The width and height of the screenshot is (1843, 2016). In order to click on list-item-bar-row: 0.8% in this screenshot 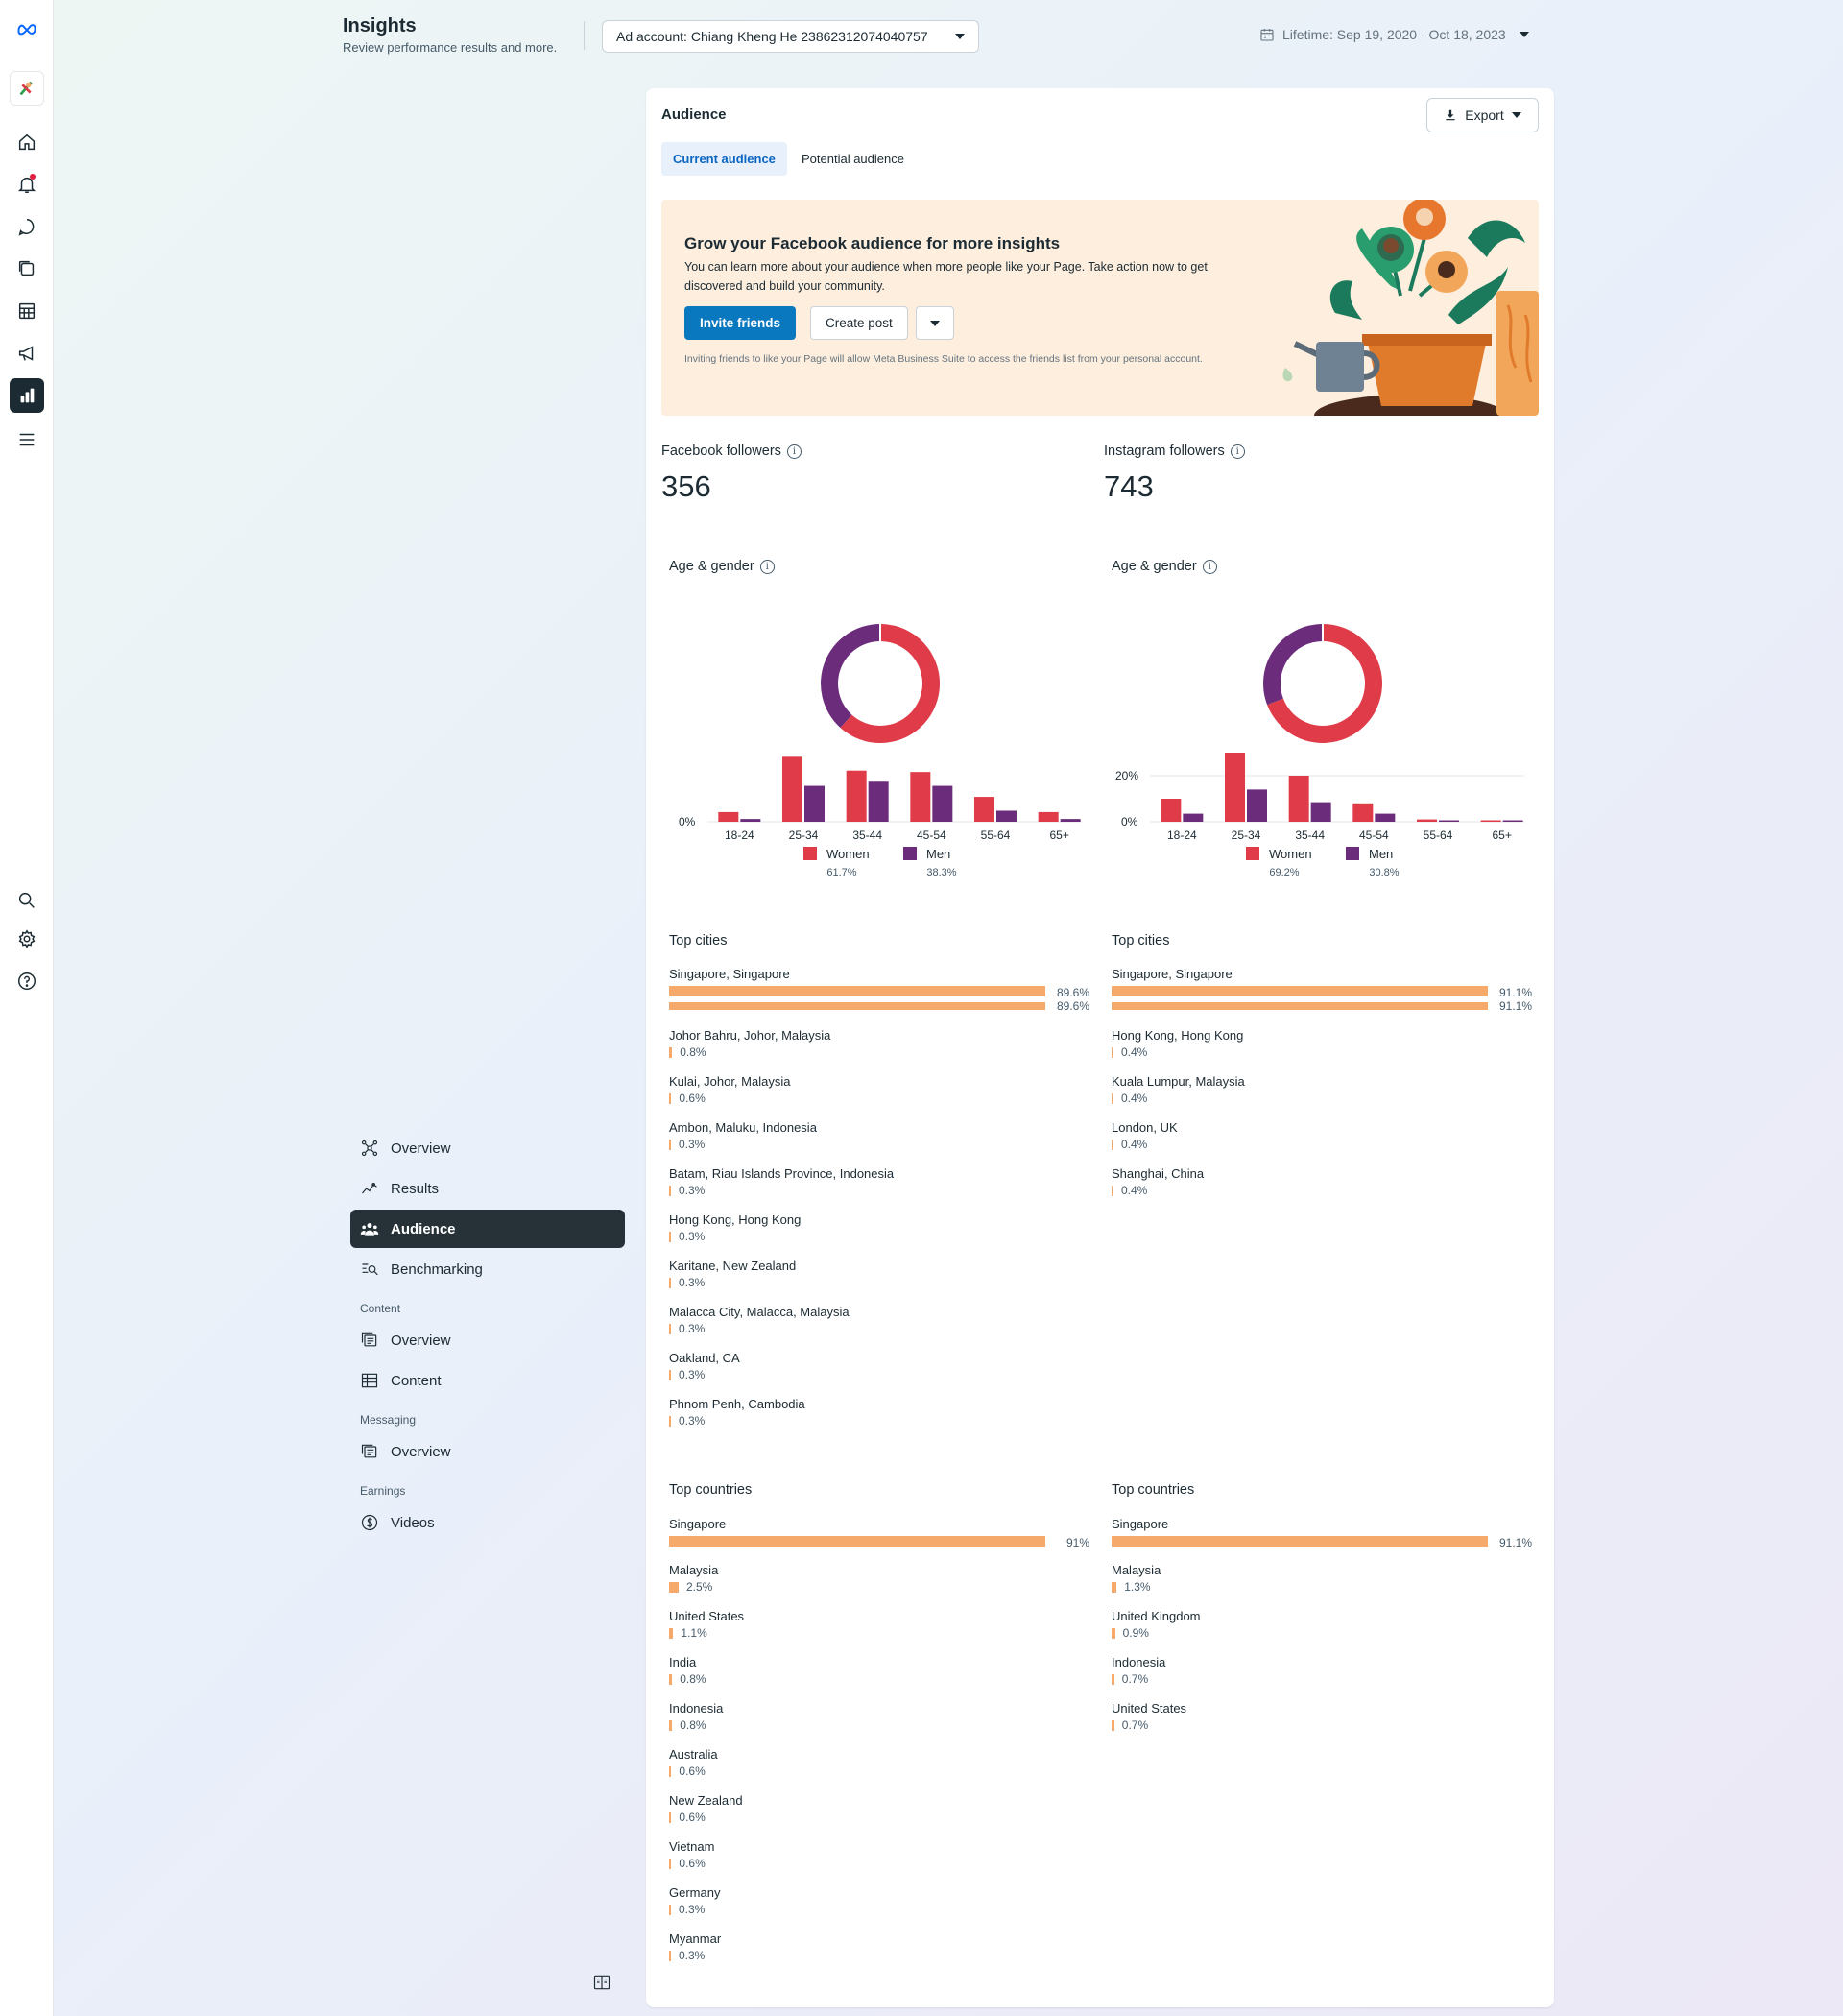, I will do `click(880, 1052)`.